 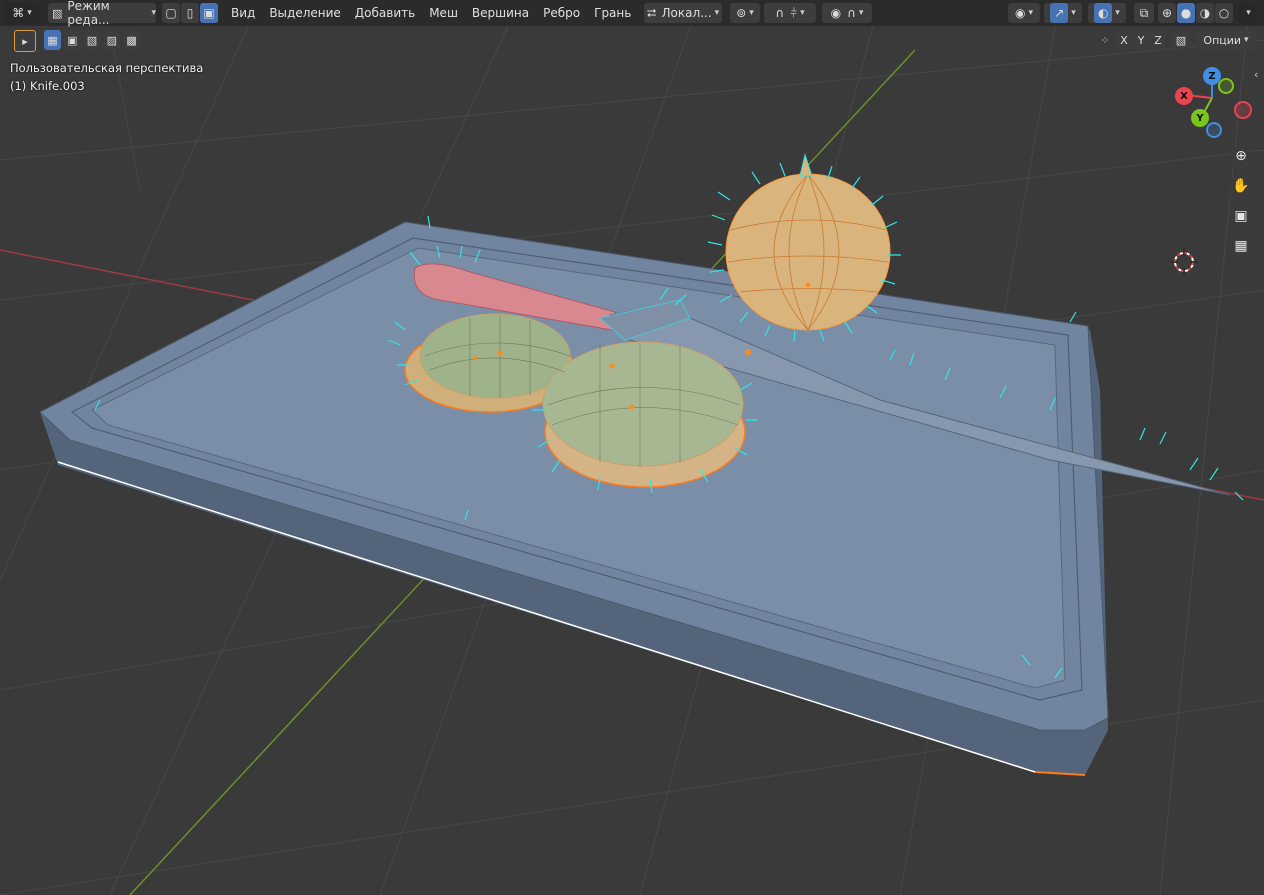 What do you see at coordinates (1167, 13) in the screenshot?
I see `wireframe-shading-icon: ⊕` at bounding box center [1167, 13].